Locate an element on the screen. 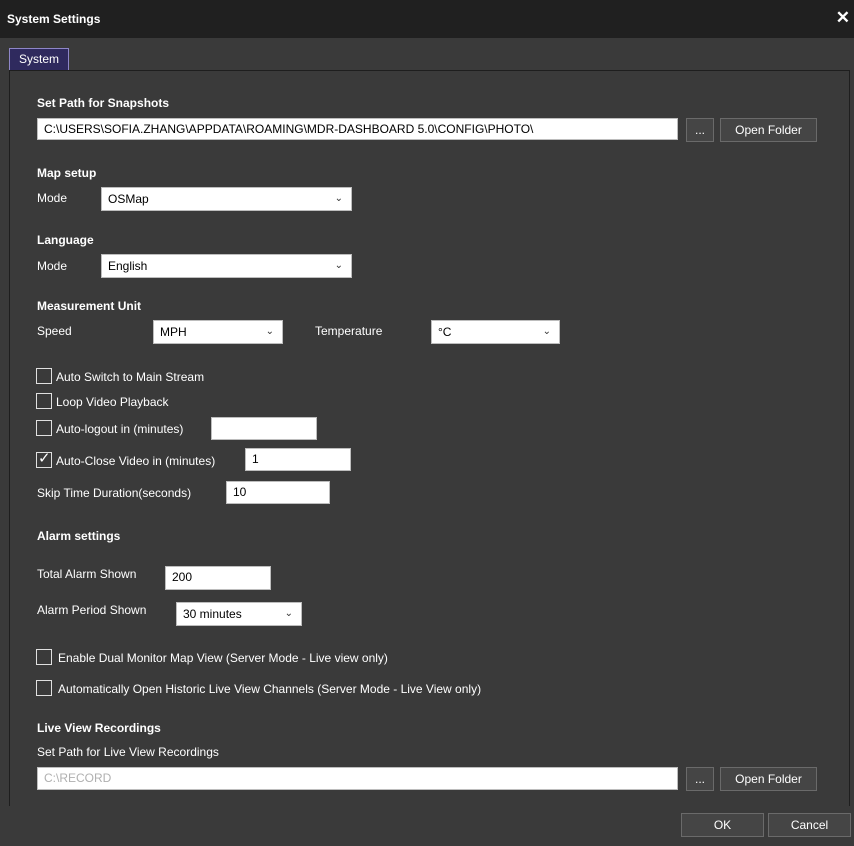 This screenshot has height=846, width=854. skip-time-label: Skip Time Duration(seconds) is located at coordinates (114, 493).